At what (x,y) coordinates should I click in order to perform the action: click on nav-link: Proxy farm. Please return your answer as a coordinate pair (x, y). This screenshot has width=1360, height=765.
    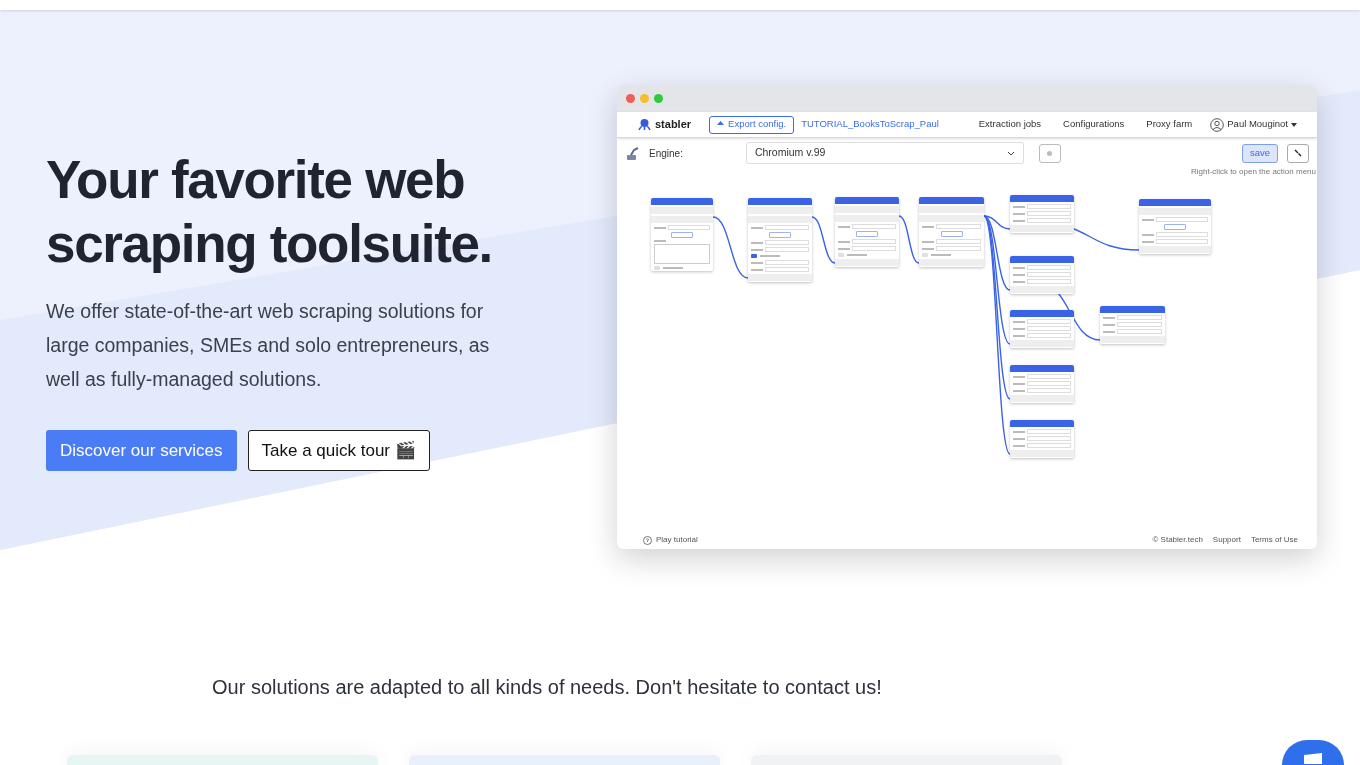
    Looking at the image, I should click on (1169, 124).